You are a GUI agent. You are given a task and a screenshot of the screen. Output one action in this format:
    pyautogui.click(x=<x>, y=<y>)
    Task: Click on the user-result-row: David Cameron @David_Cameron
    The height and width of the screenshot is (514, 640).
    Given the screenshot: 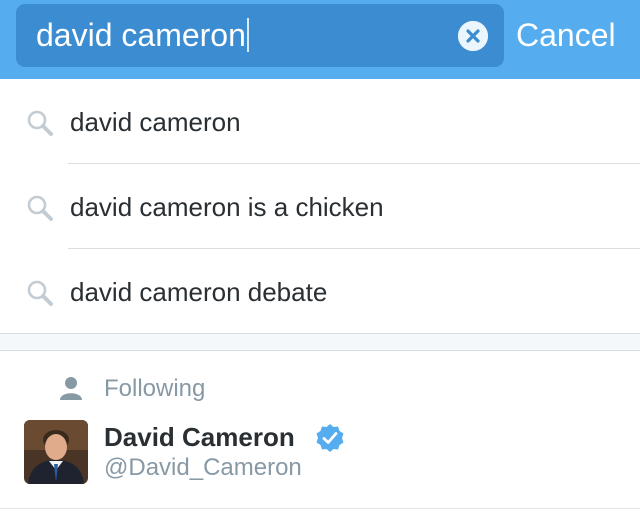 What is the action you would take?
    pyautogui.click(x=320, y=456)
    